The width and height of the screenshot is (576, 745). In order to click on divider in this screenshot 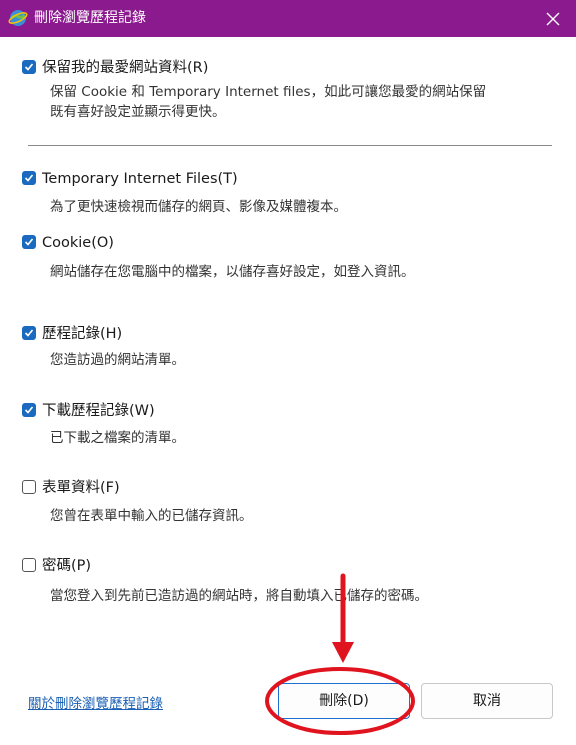, I will do `click(290, 145)`.